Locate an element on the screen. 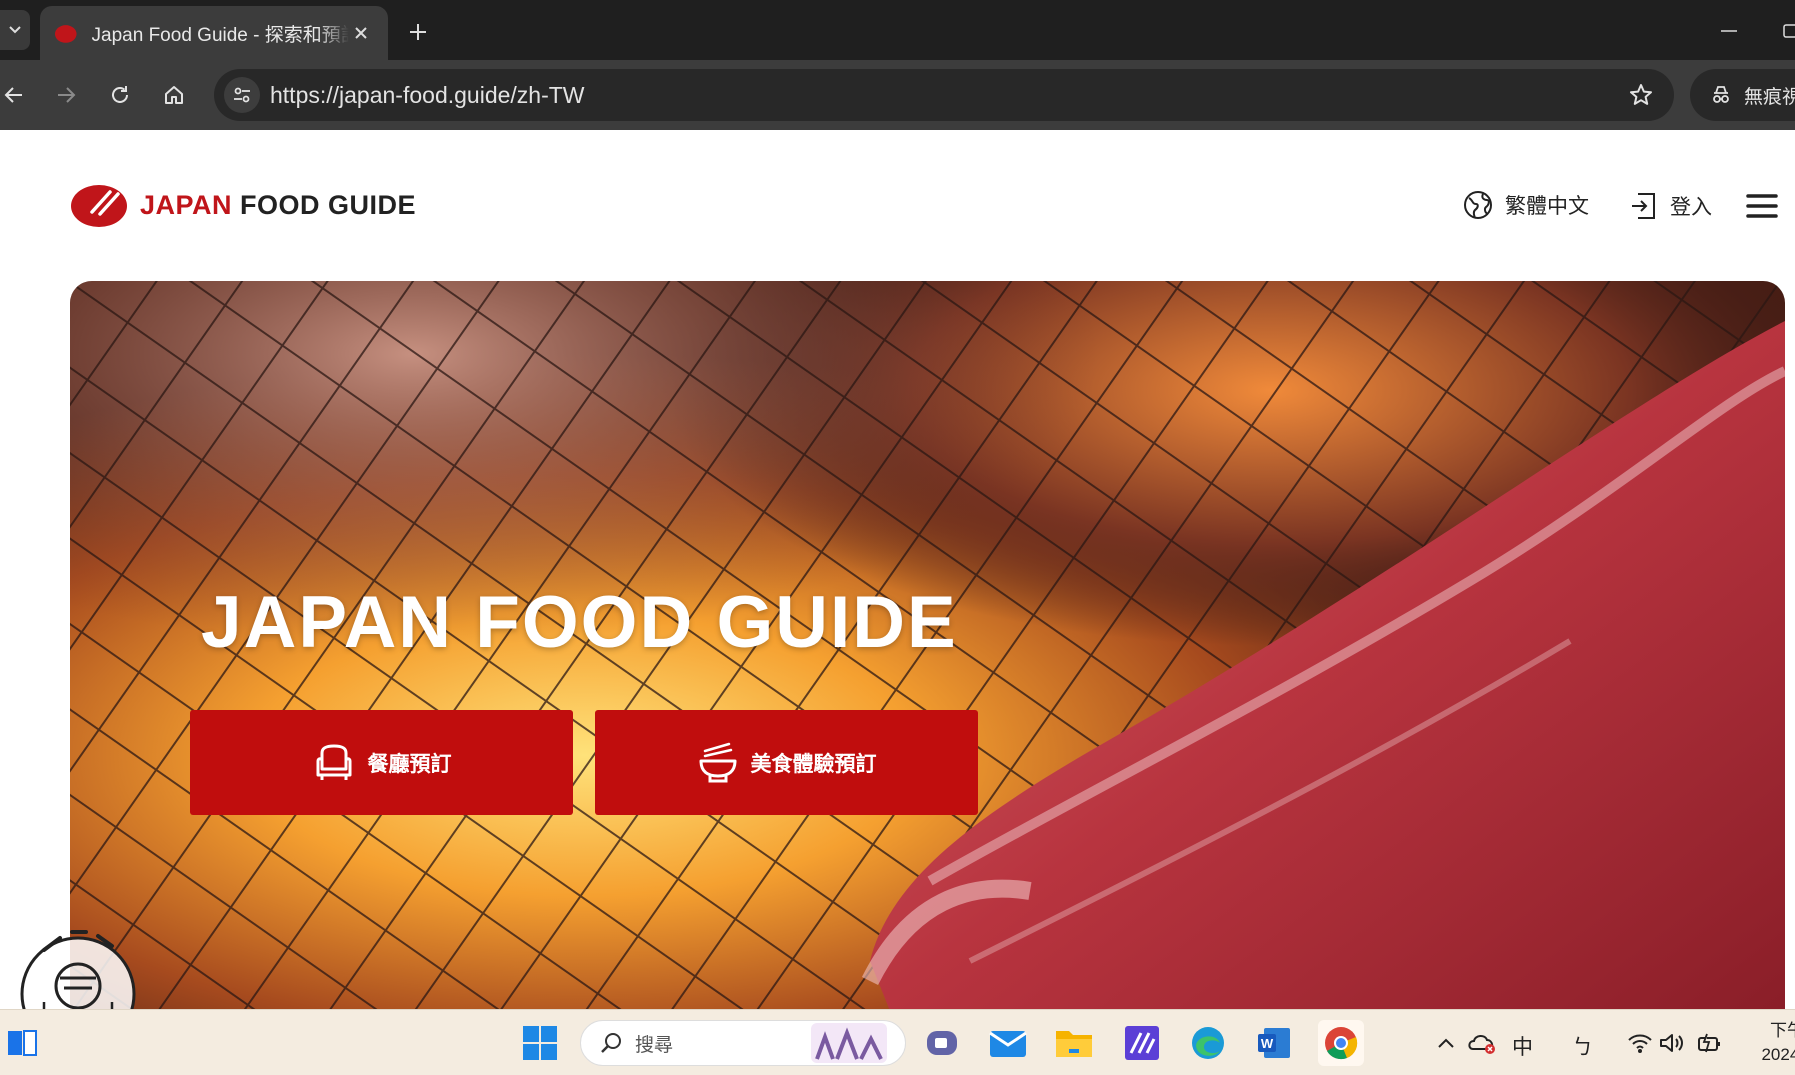 Image resolution: width=1795 pixels, height=1075 pixels. folder-icon is located at coordinates (1074, 1044).